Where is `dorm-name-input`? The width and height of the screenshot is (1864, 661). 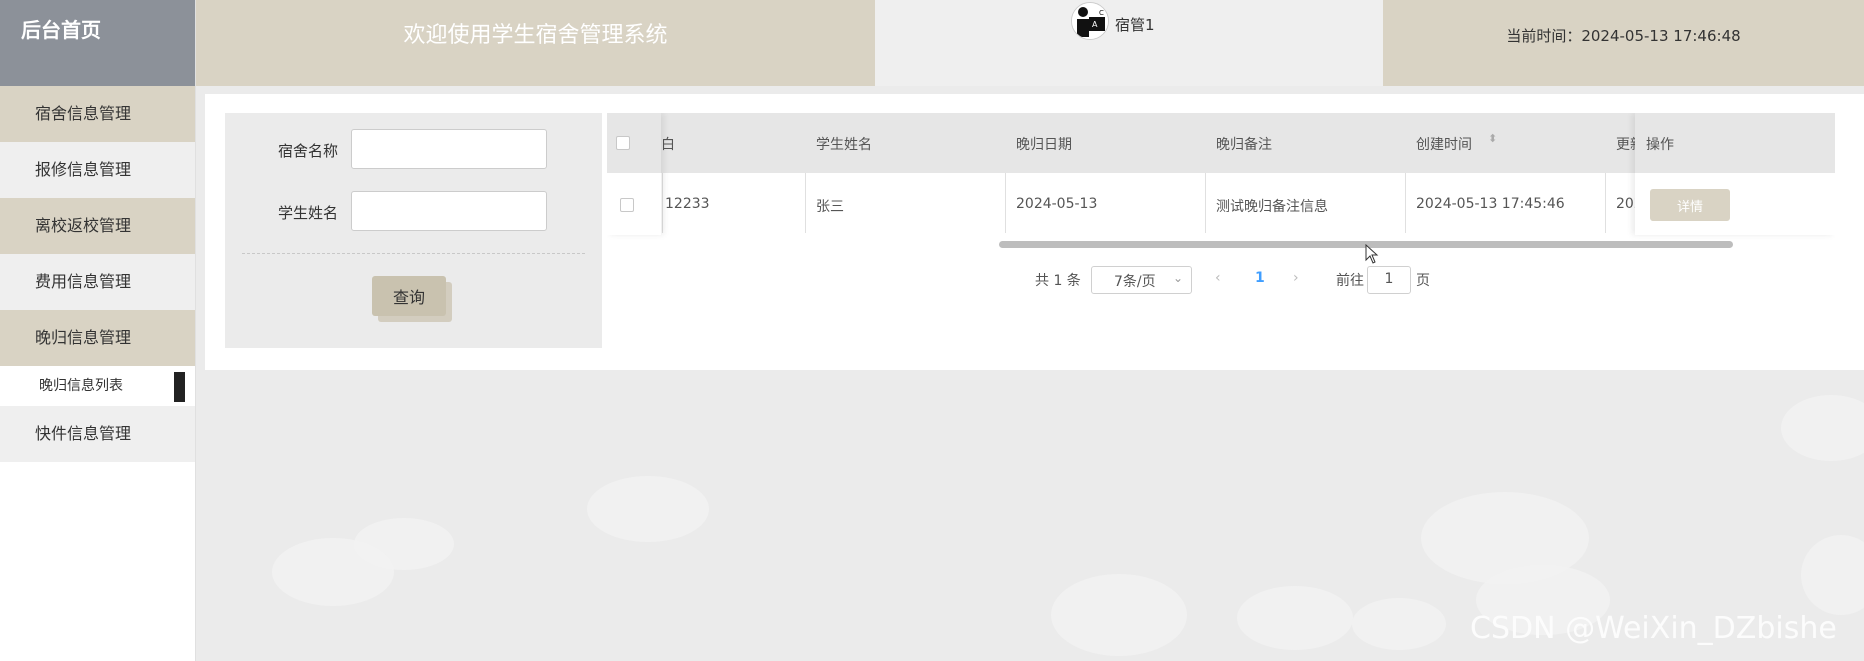 dorm-name-input is located at coordinates (449, 149).